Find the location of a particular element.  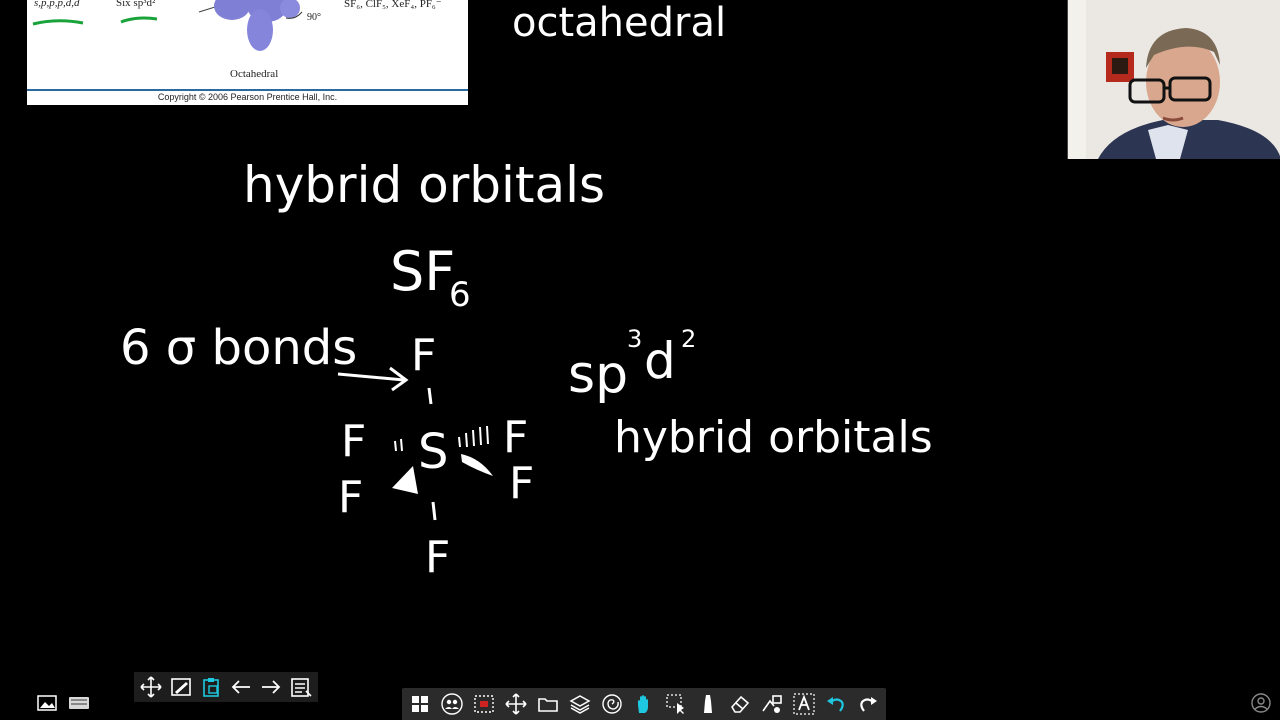

image-icon is located at coordinates (47, 703).